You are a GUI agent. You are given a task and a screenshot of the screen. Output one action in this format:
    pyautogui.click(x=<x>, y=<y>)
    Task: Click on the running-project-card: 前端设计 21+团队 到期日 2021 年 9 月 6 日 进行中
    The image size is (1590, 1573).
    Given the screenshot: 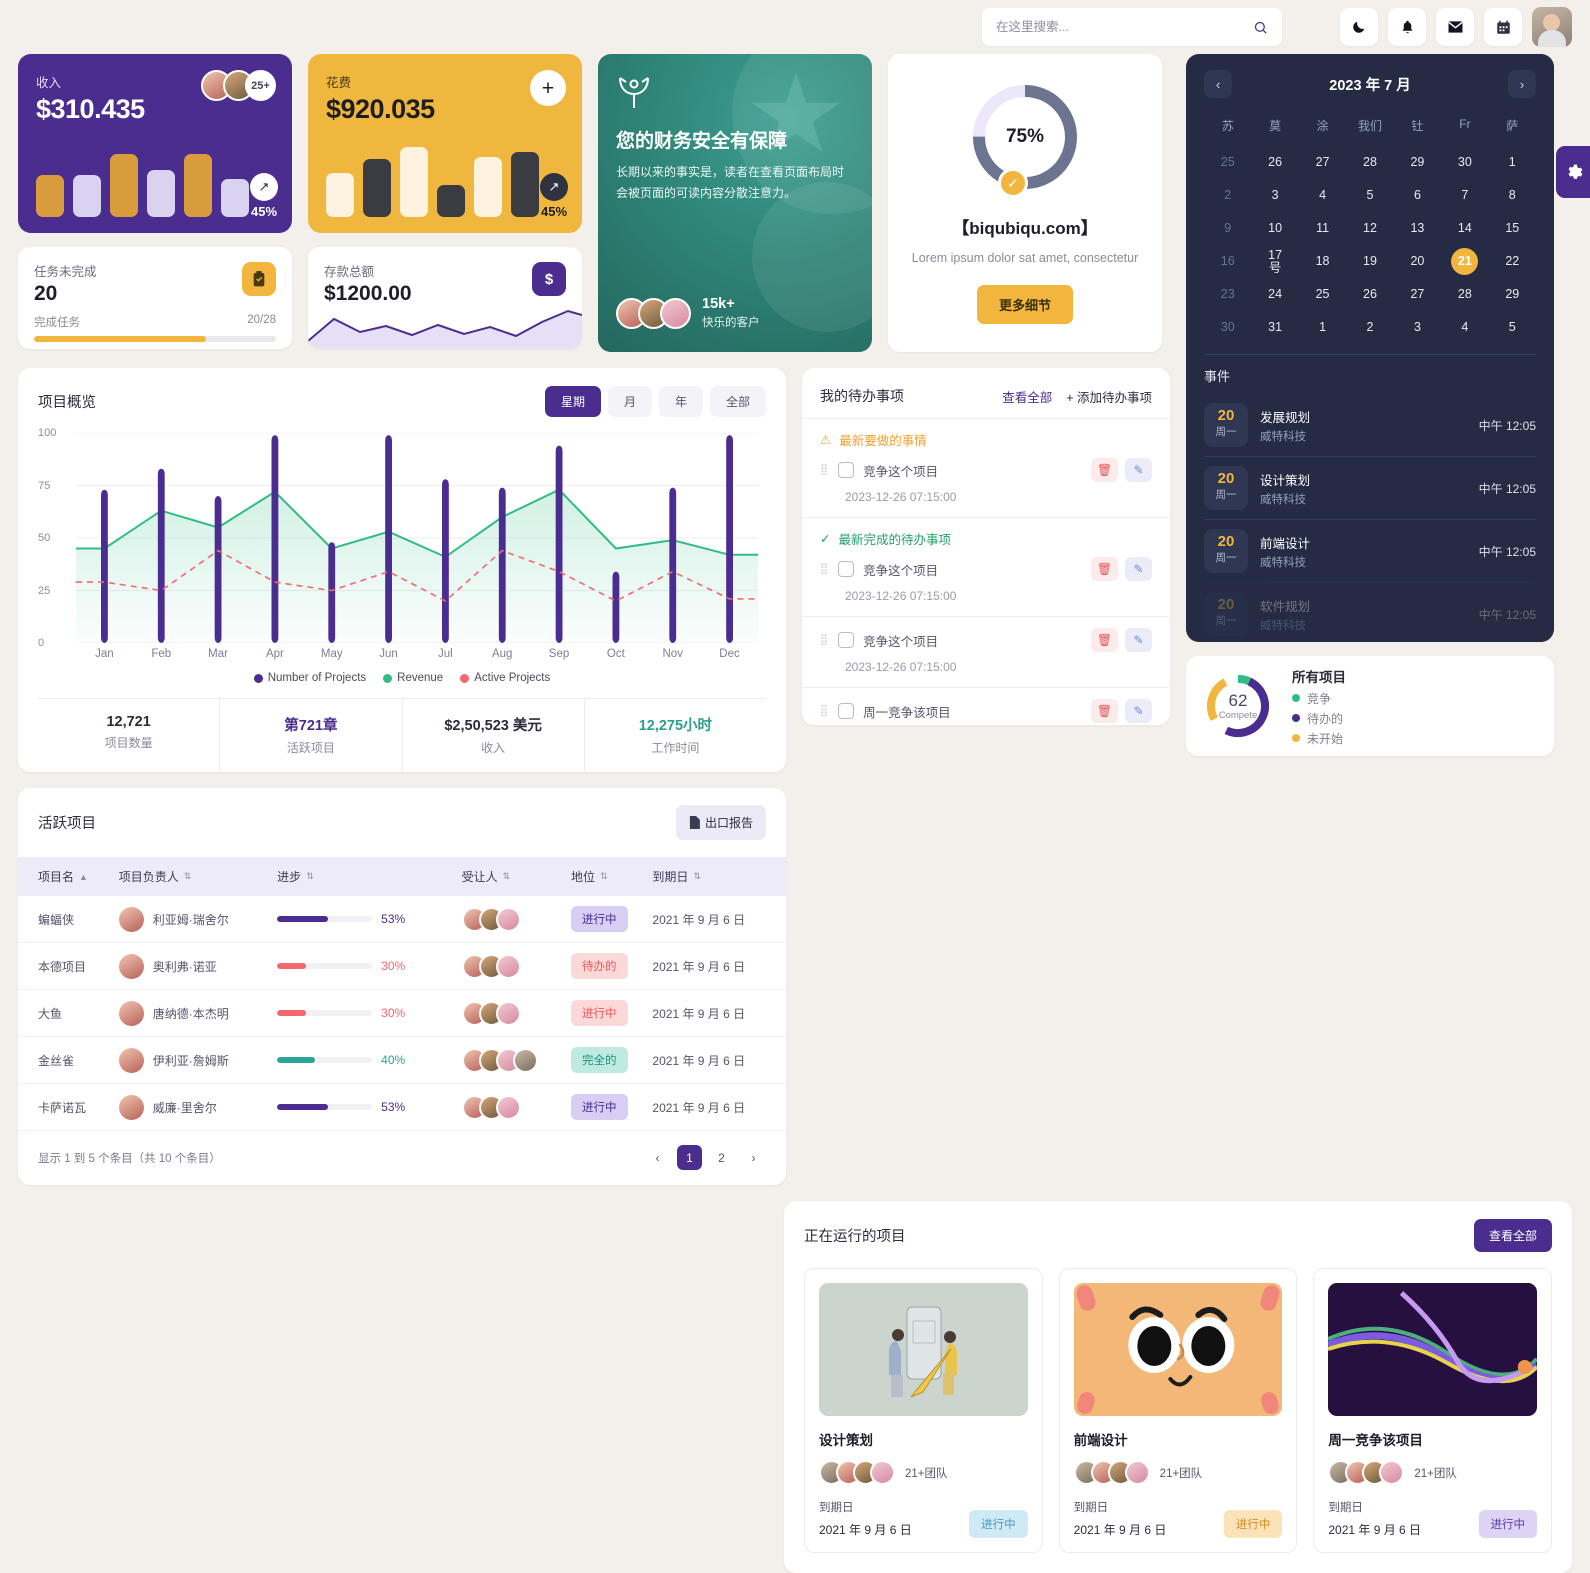 What is the action you would take?
    pyautogui.click(x=1178, y=1410)
    